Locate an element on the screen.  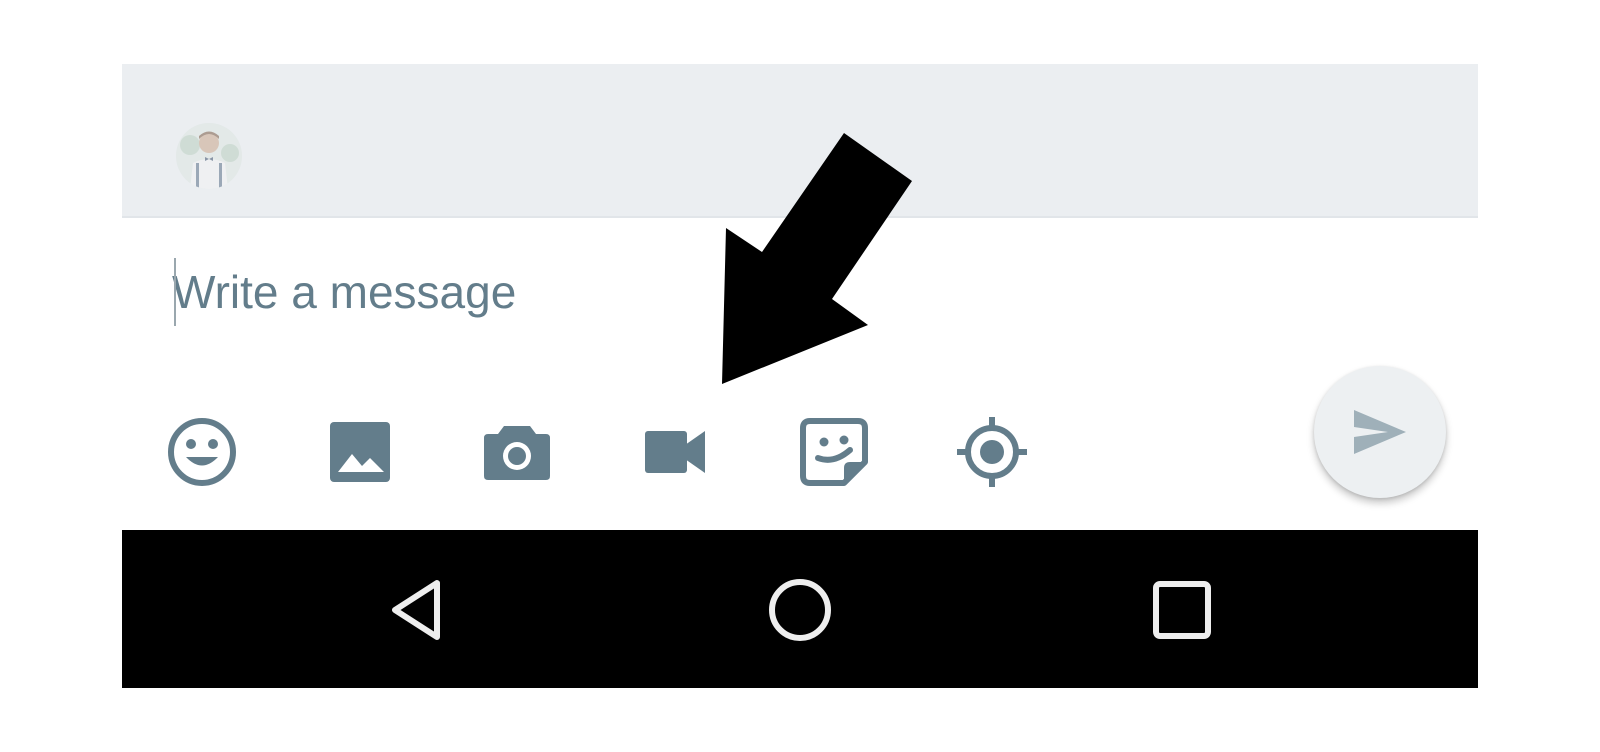
emoji-icon is located at coordinates (202, 452).